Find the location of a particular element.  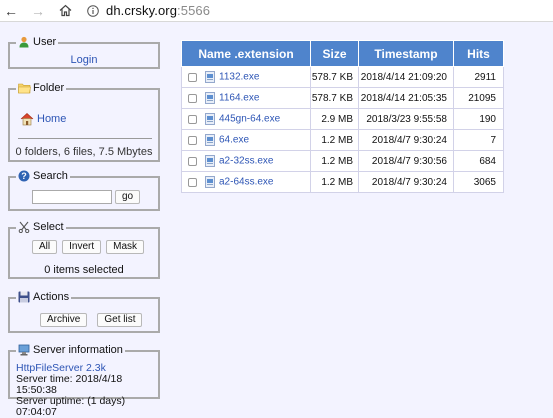

table-row: a2-64ss.exe 1.2 MB 2018/4/7 9:30:24 3065 is located at coordinates (342, 182).